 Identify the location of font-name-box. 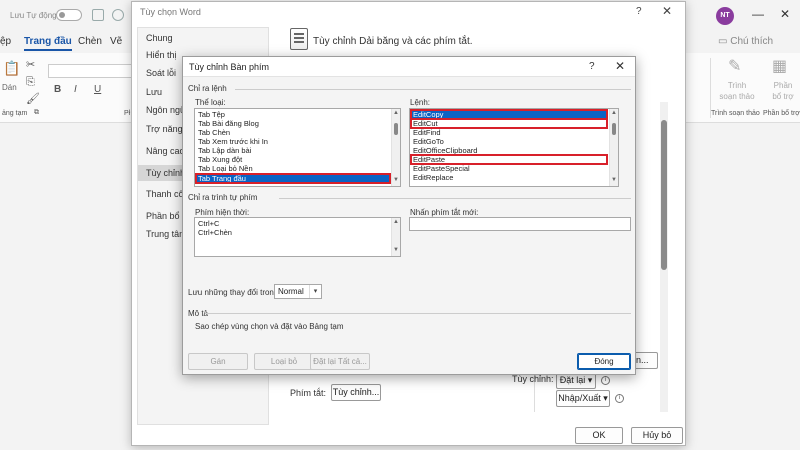
(94, 71).